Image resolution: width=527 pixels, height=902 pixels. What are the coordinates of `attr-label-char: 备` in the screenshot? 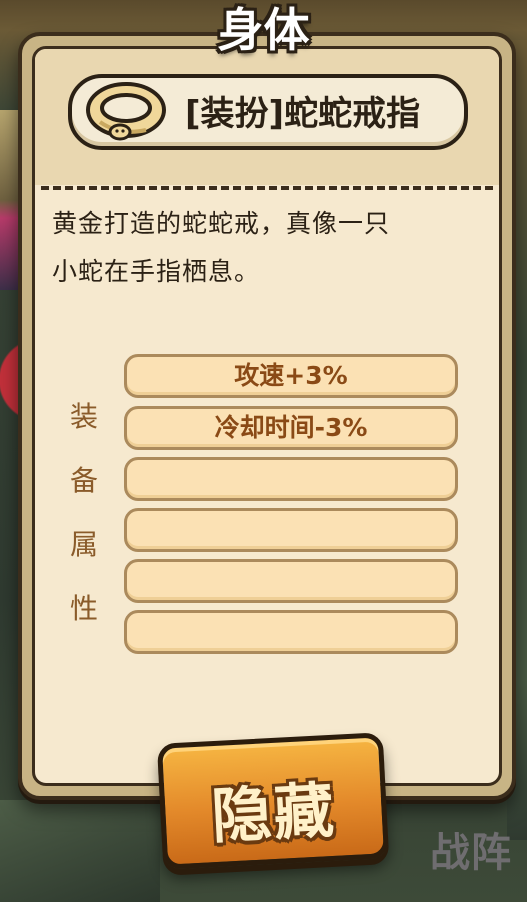 It's located at (83, 480).